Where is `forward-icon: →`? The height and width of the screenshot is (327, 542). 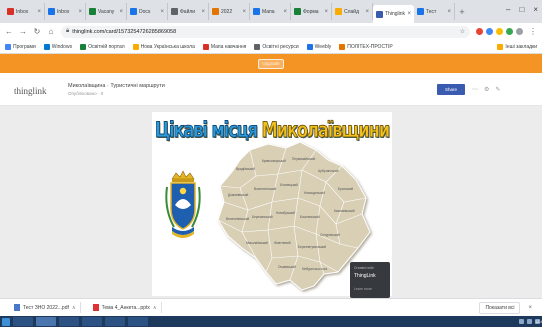 forward-icon: → is located at coordinates (23, 31).